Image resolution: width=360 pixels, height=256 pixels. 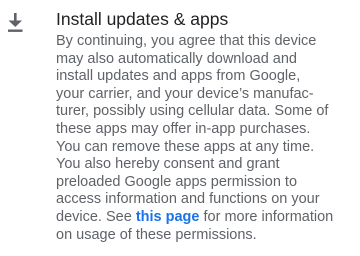 I want to click on description-line: You also hereby consent and grant, so click(x=168, y=164).